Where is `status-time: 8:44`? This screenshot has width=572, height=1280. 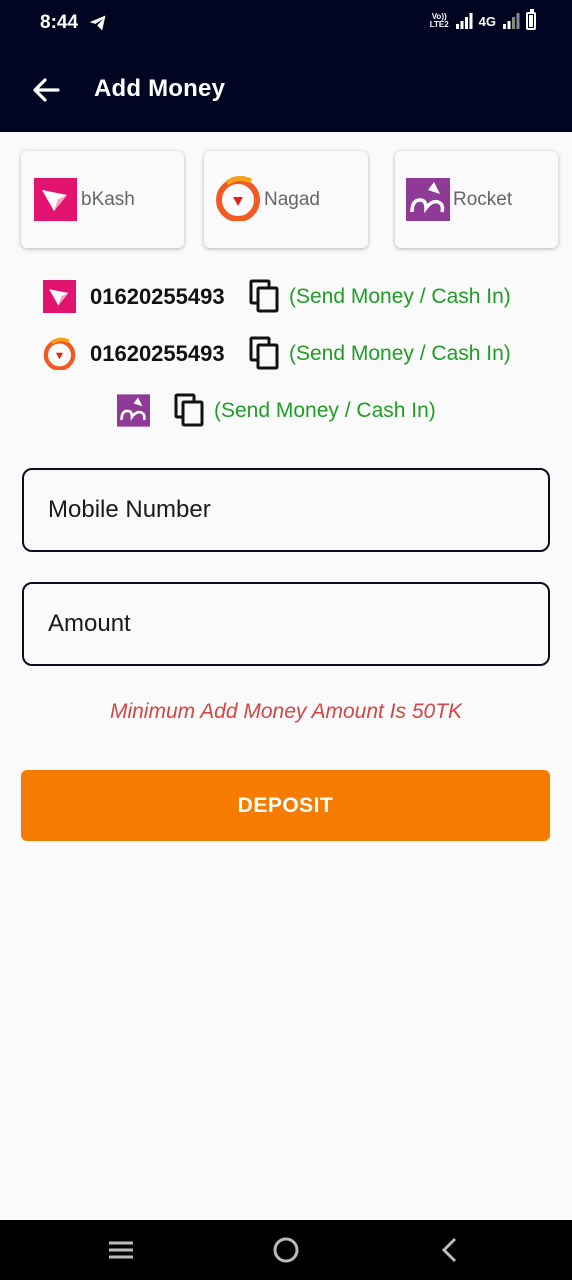 status-time: 8:44 is located at coordinates (59, 22).